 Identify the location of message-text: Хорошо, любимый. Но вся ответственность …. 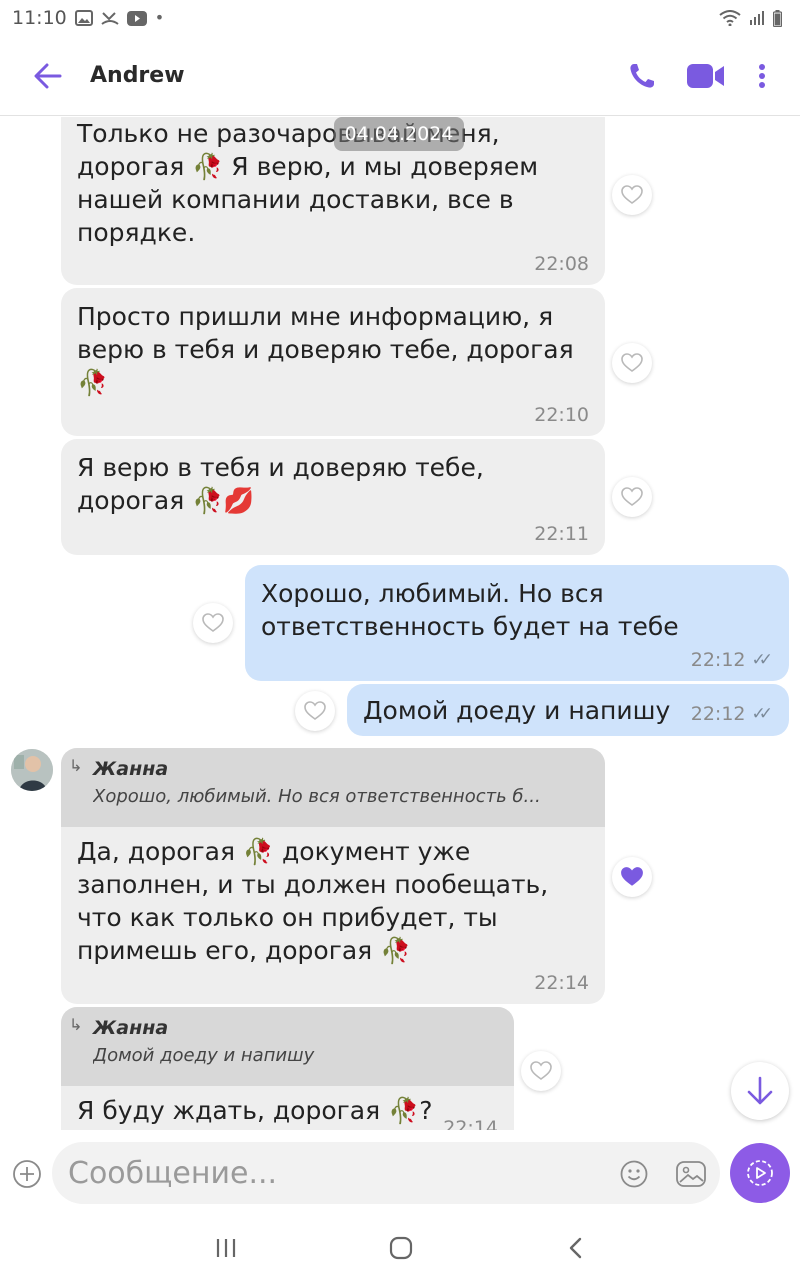
(470, 610).